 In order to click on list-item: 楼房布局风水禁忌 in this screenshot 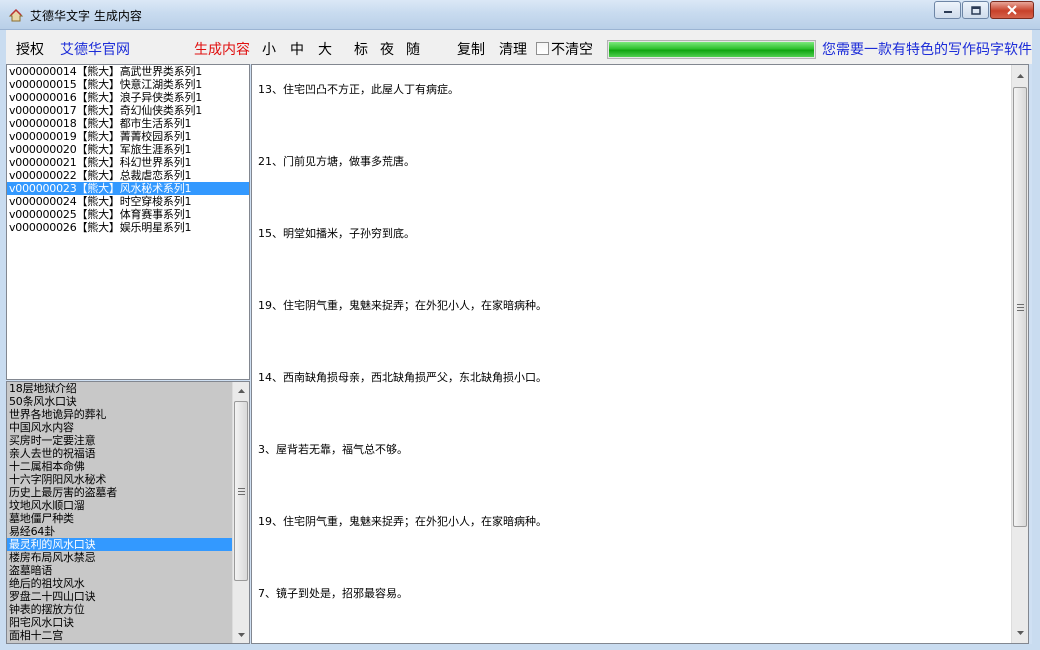, I will do `click(120, 557)`.